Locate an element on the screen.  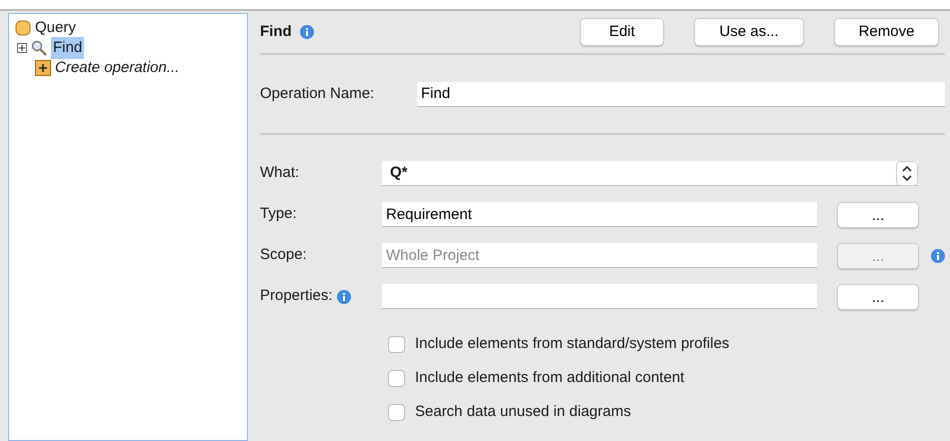
plus-icon is located at coordinates (43, 68).